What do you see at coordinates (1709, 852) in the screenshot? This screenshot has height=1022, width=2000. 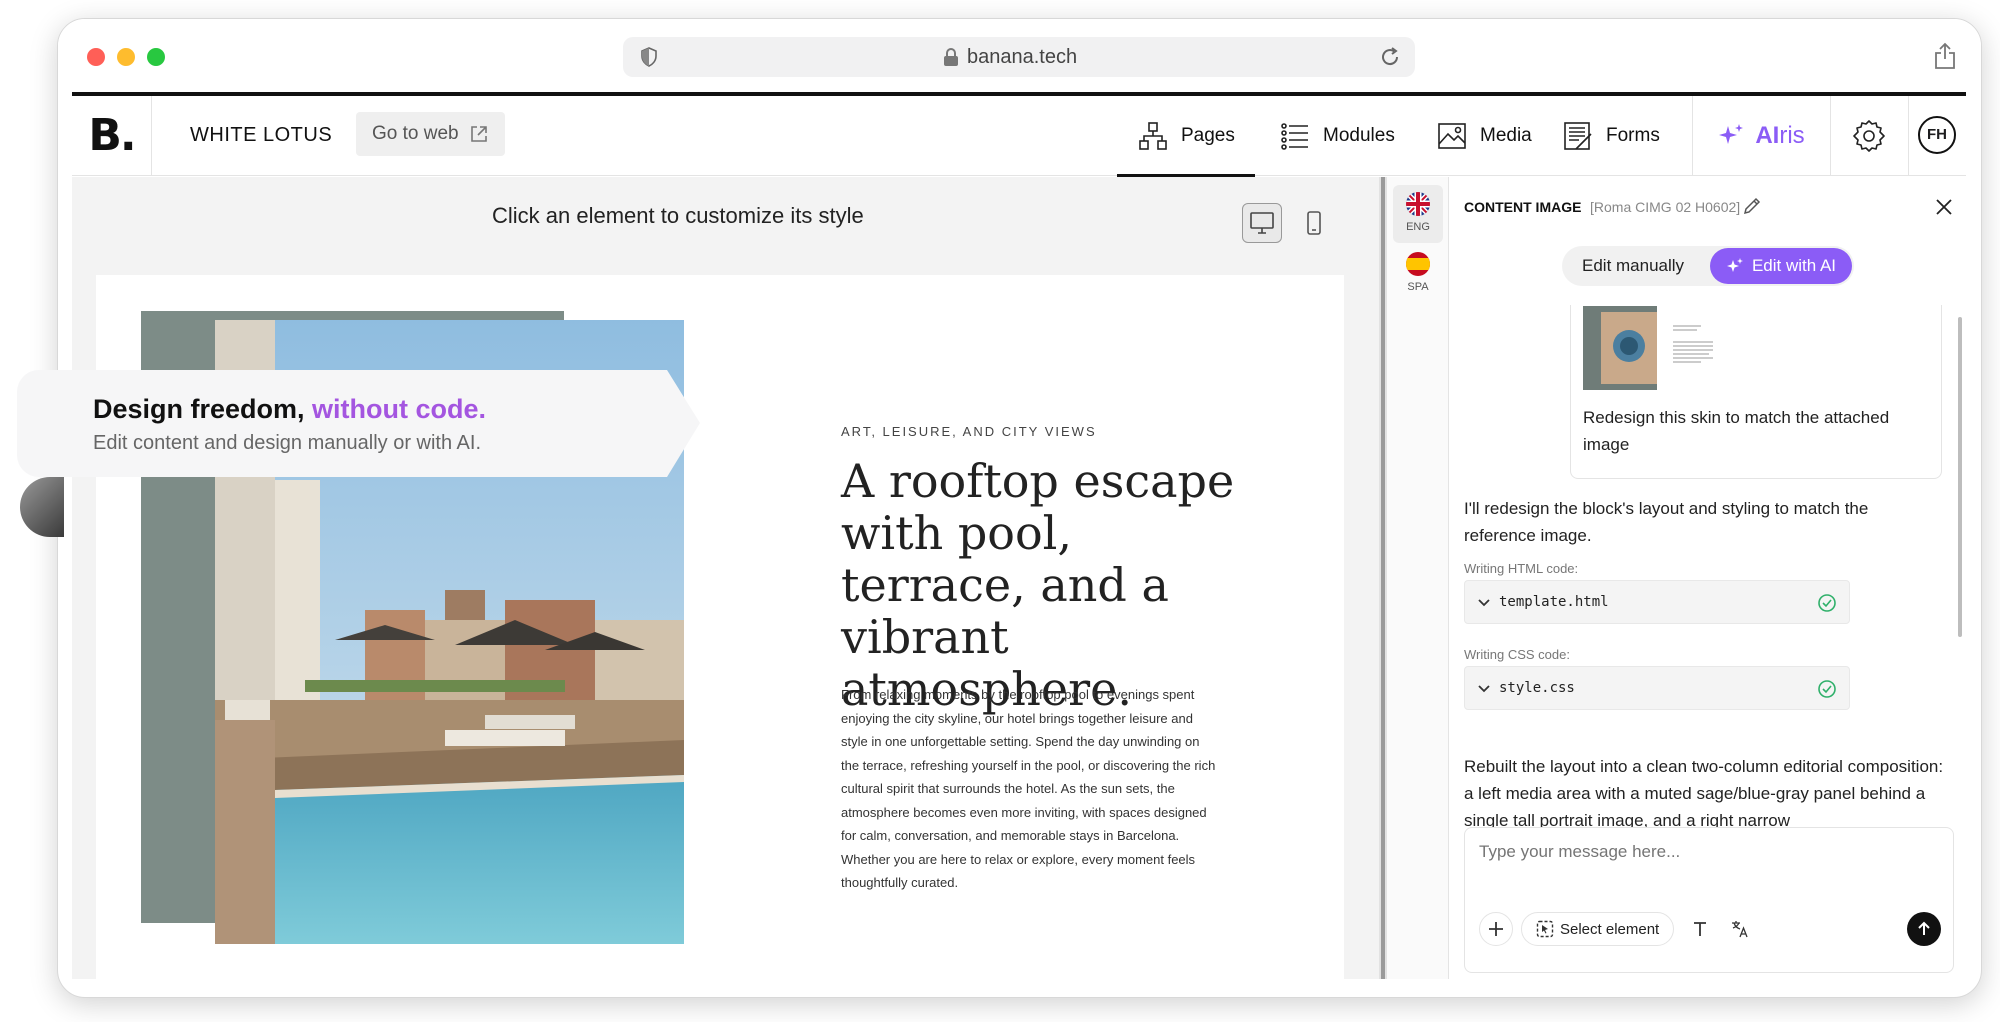 I see `message-input` at bounding box center [1709, 852].